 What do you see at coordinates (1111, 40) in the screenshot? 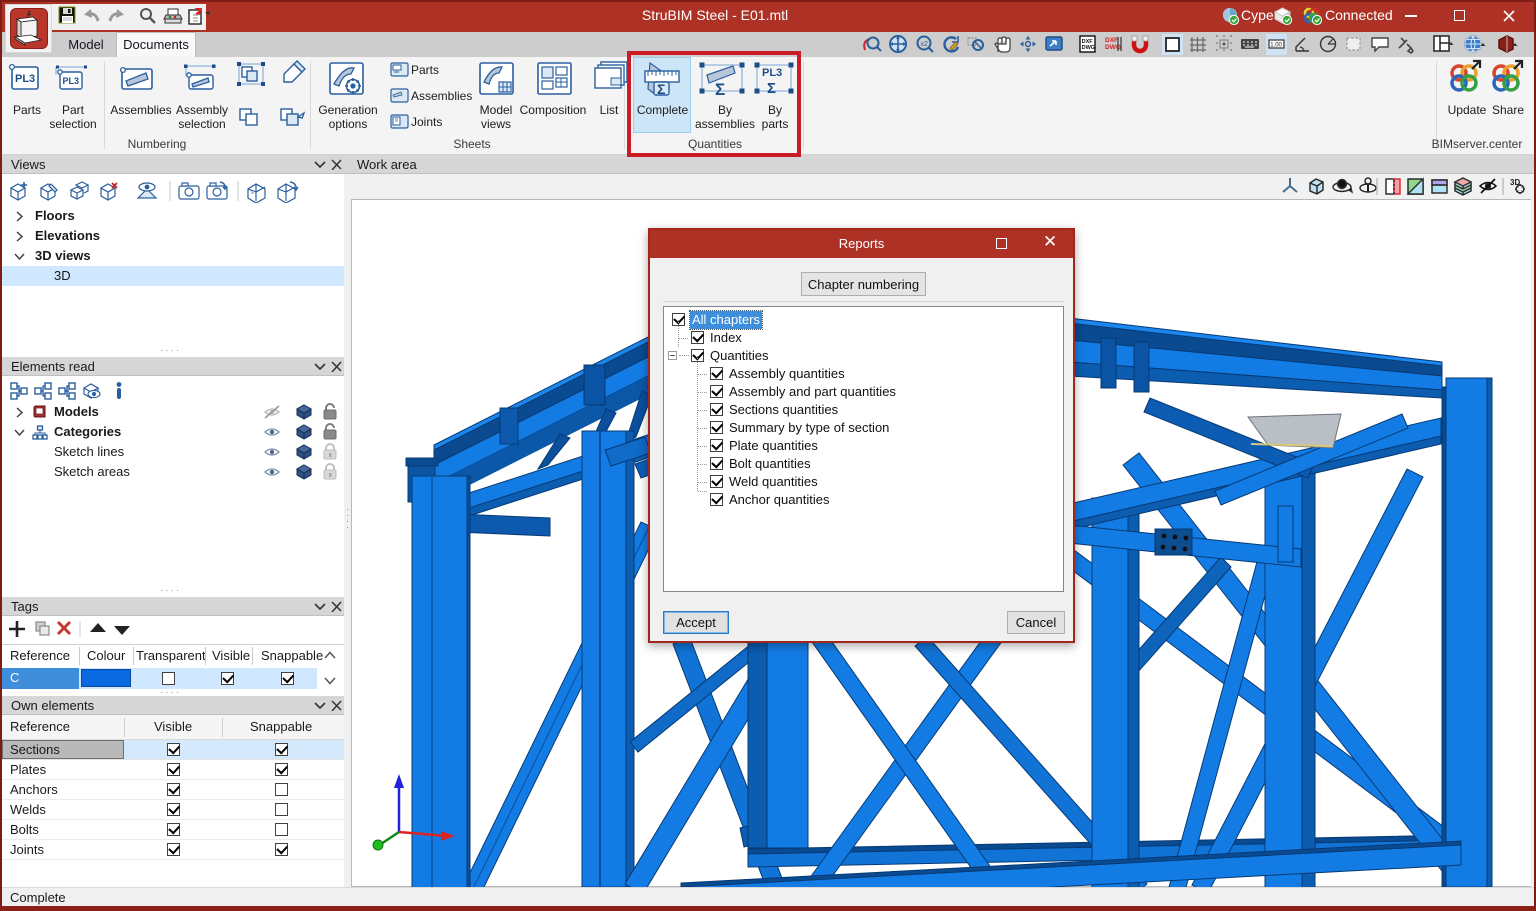
I see `svg-text: DXF` at bounding box center [1111, 40].